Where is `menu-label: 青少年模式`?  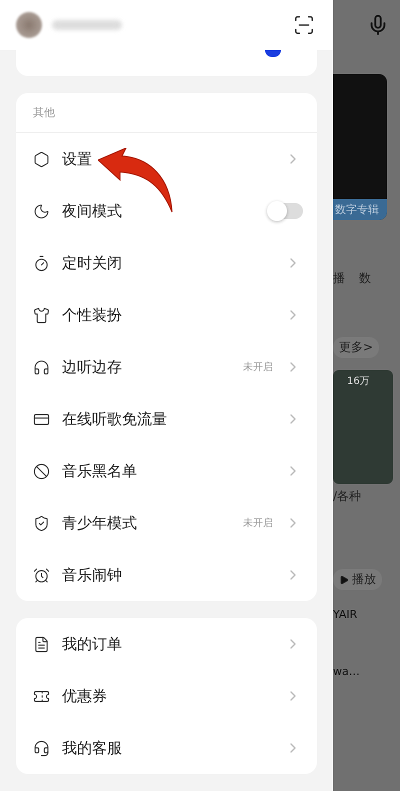 menu-label: 青少年模式 is located at coordinates (100, 523).